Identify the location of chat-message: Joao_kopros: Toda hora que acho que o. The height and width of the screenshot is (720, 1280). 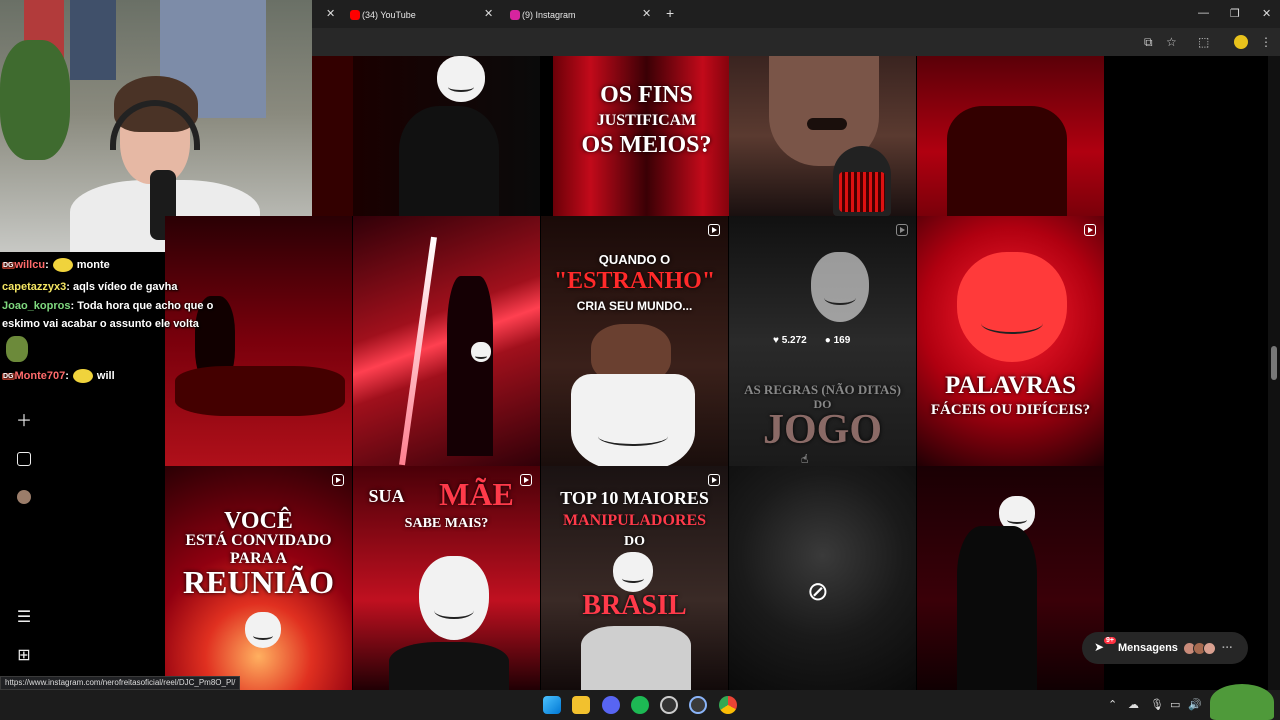
(107, 306).